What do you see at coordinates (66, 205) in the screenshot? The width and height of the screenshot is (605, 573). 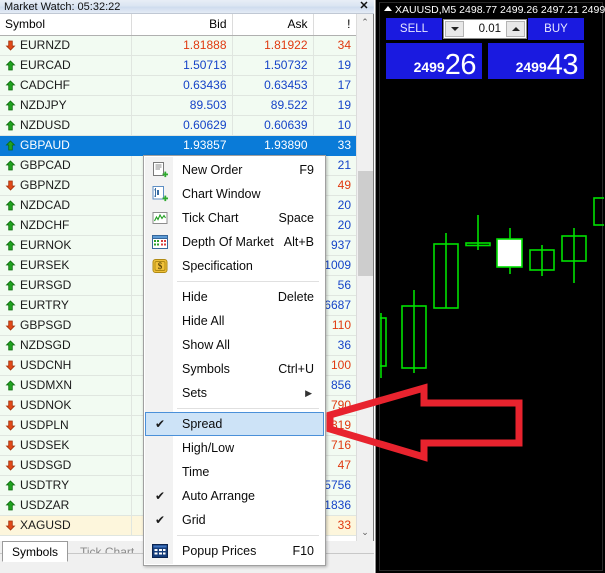 I see `cell-symbol: NZDCAD` at bounding box center [66, 205].